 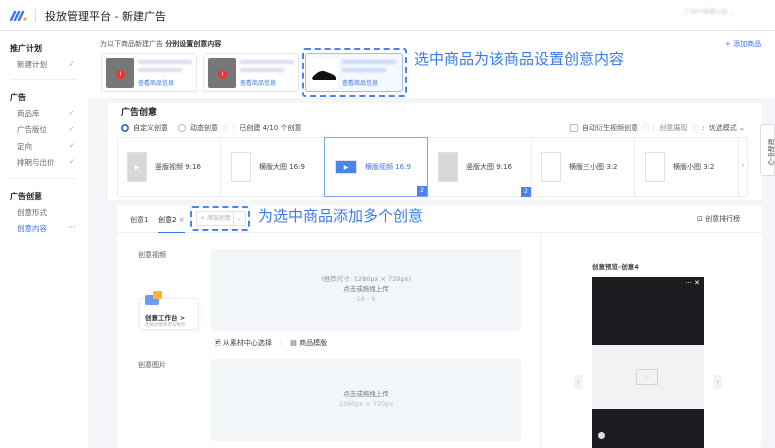 What do you see at coordinates (376, 167) in the screenshot?
I see `format-horizontal-video: ▶ 横版视频 16:9 2` at bounding box center [376, 167].